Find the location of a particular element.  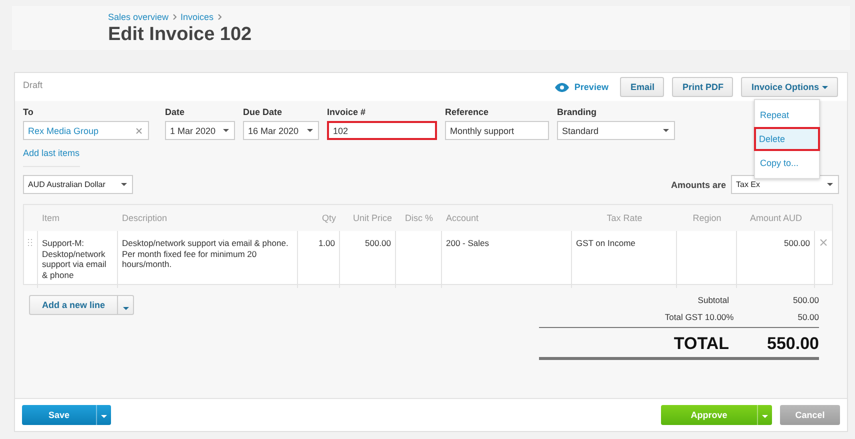

breadcrumb-link: Invoices is located at coordinates (197, 17).